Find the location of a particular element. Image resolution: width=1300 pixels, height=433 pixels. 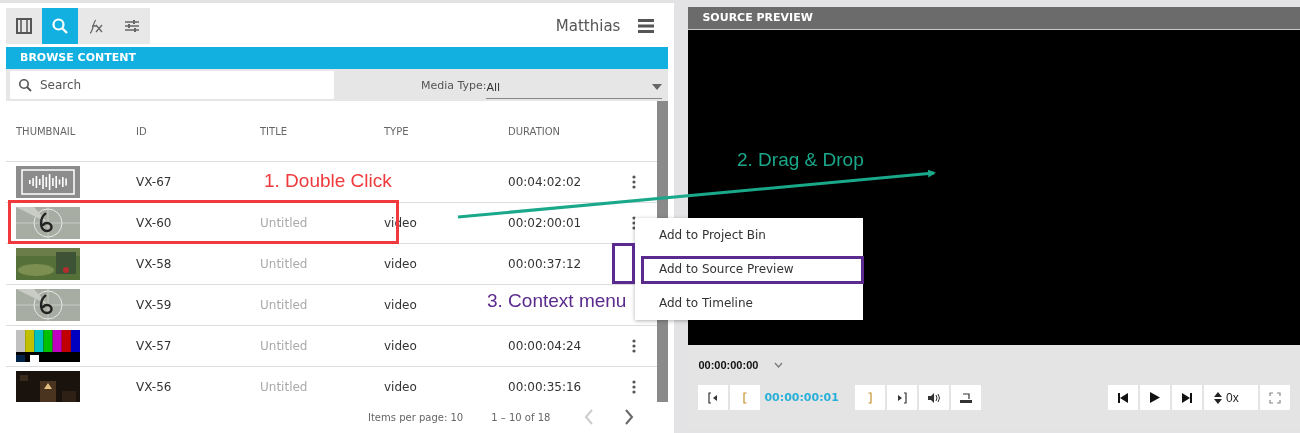

skip-forward-icon is located at coordinates (1187, 397).